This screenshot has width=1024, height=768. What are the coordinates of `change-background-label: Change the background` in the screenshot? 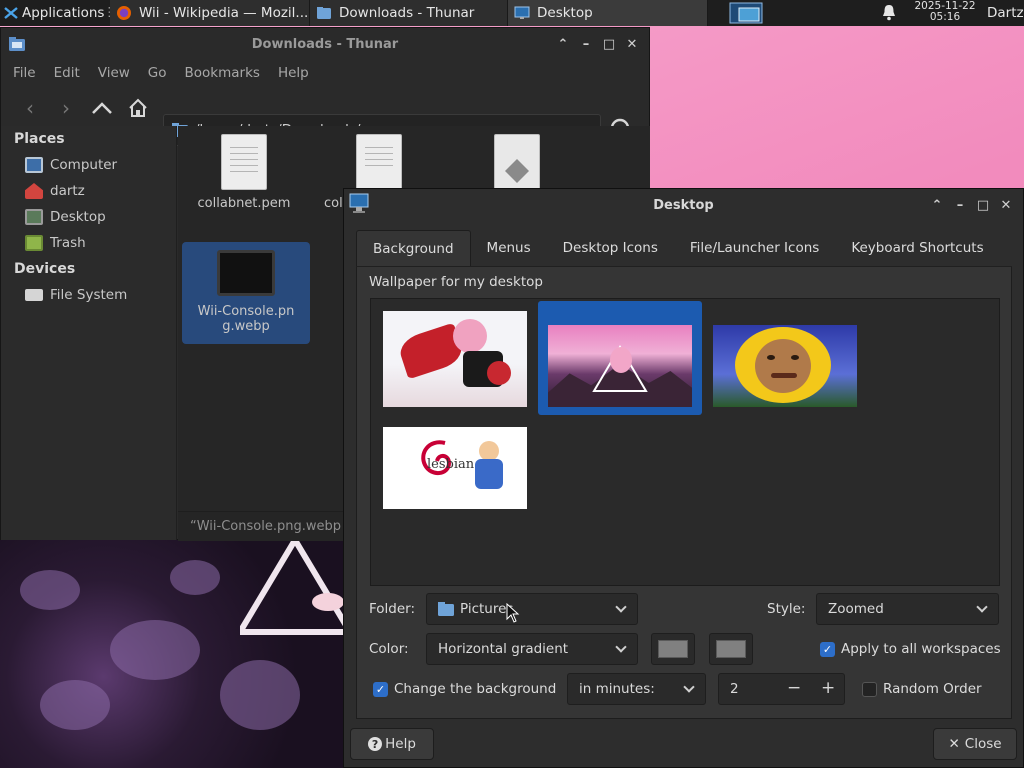 It's located at (475, 689).